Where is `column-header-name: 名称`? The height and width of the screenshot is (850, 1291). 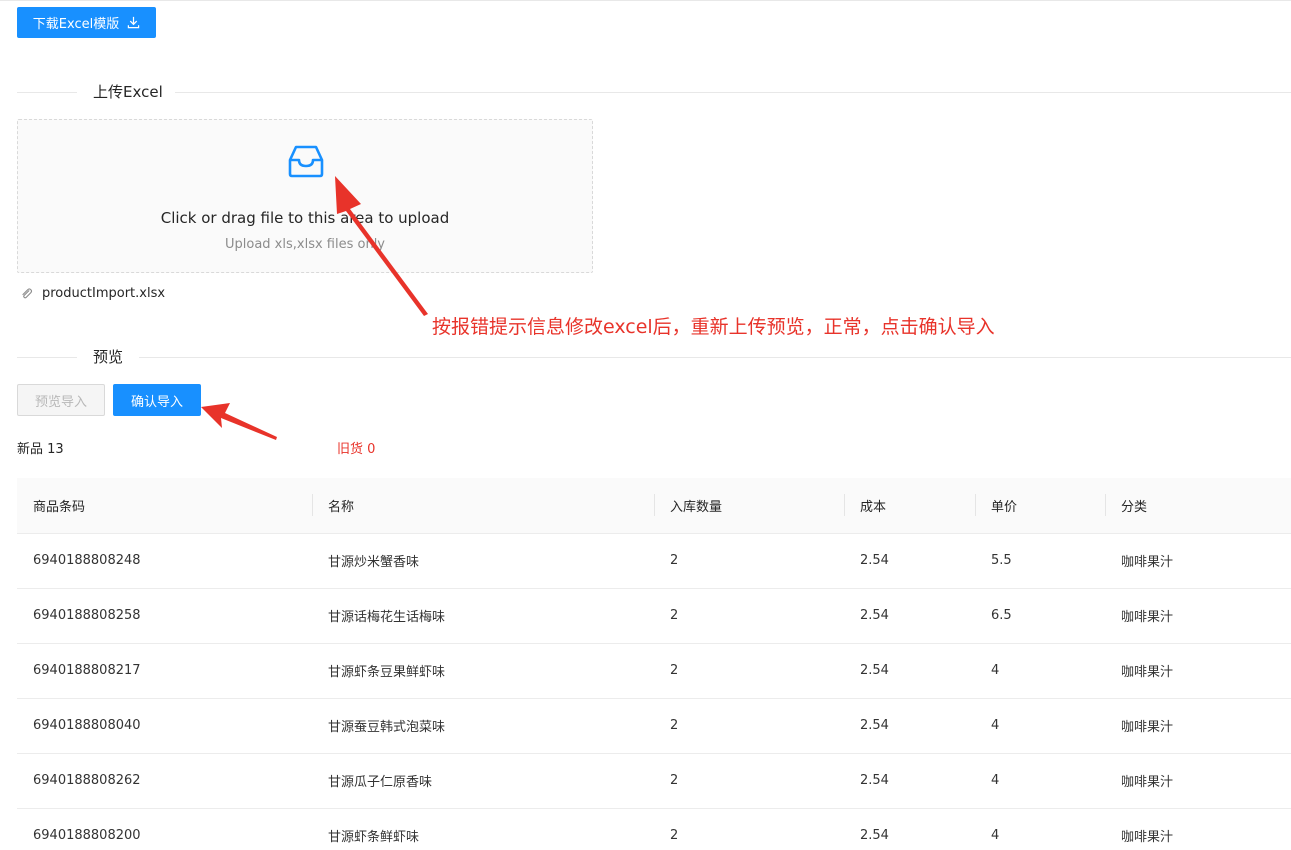
column-header-name: 名称 is located at coordinates (483, 506).